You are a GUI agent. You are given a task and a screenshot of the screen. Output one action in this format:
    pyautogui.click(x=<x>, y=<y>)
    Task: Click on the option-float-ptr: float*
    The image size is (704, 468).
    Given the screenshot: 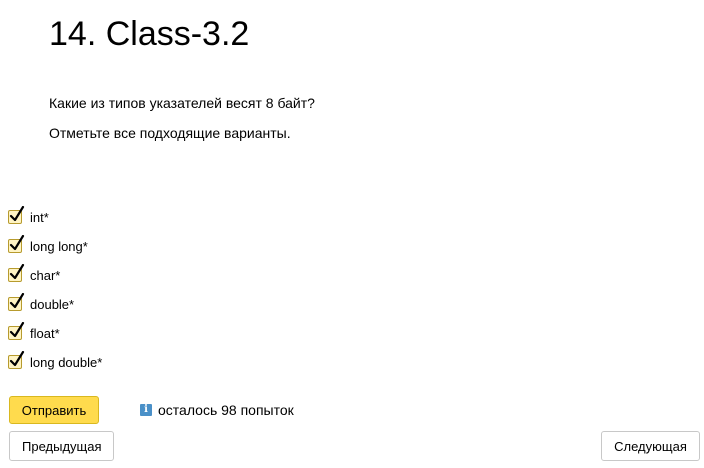 What is the action you would take?
    pyautogui.click(x=55, y=333)
    